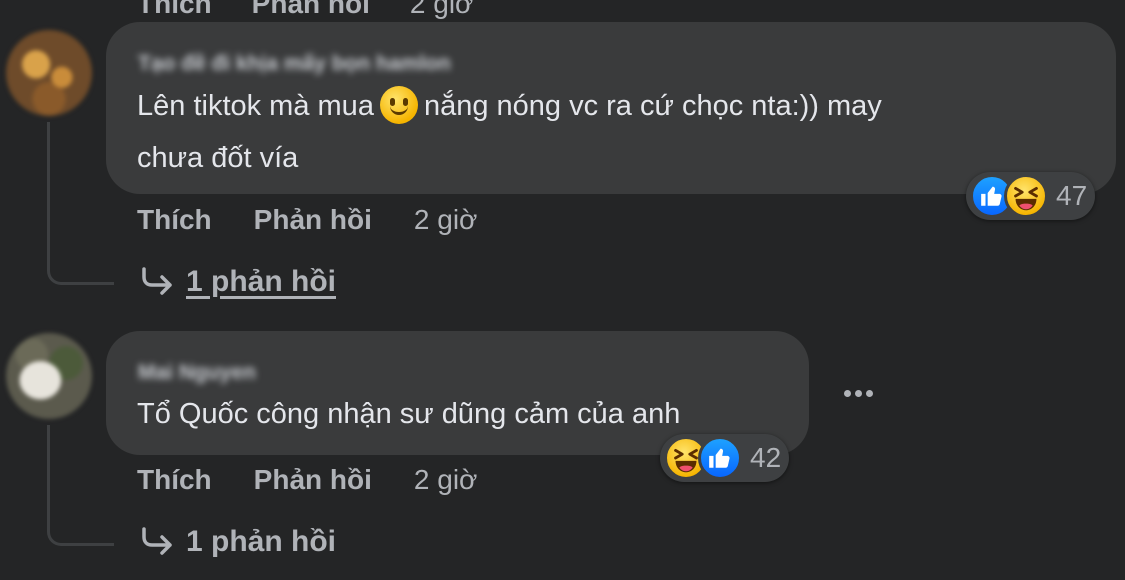 This screenshot has width=1125, height=580. Describe the element at coordinates (1026, 196) in the screenshot. I see `haha-icon` at that location.